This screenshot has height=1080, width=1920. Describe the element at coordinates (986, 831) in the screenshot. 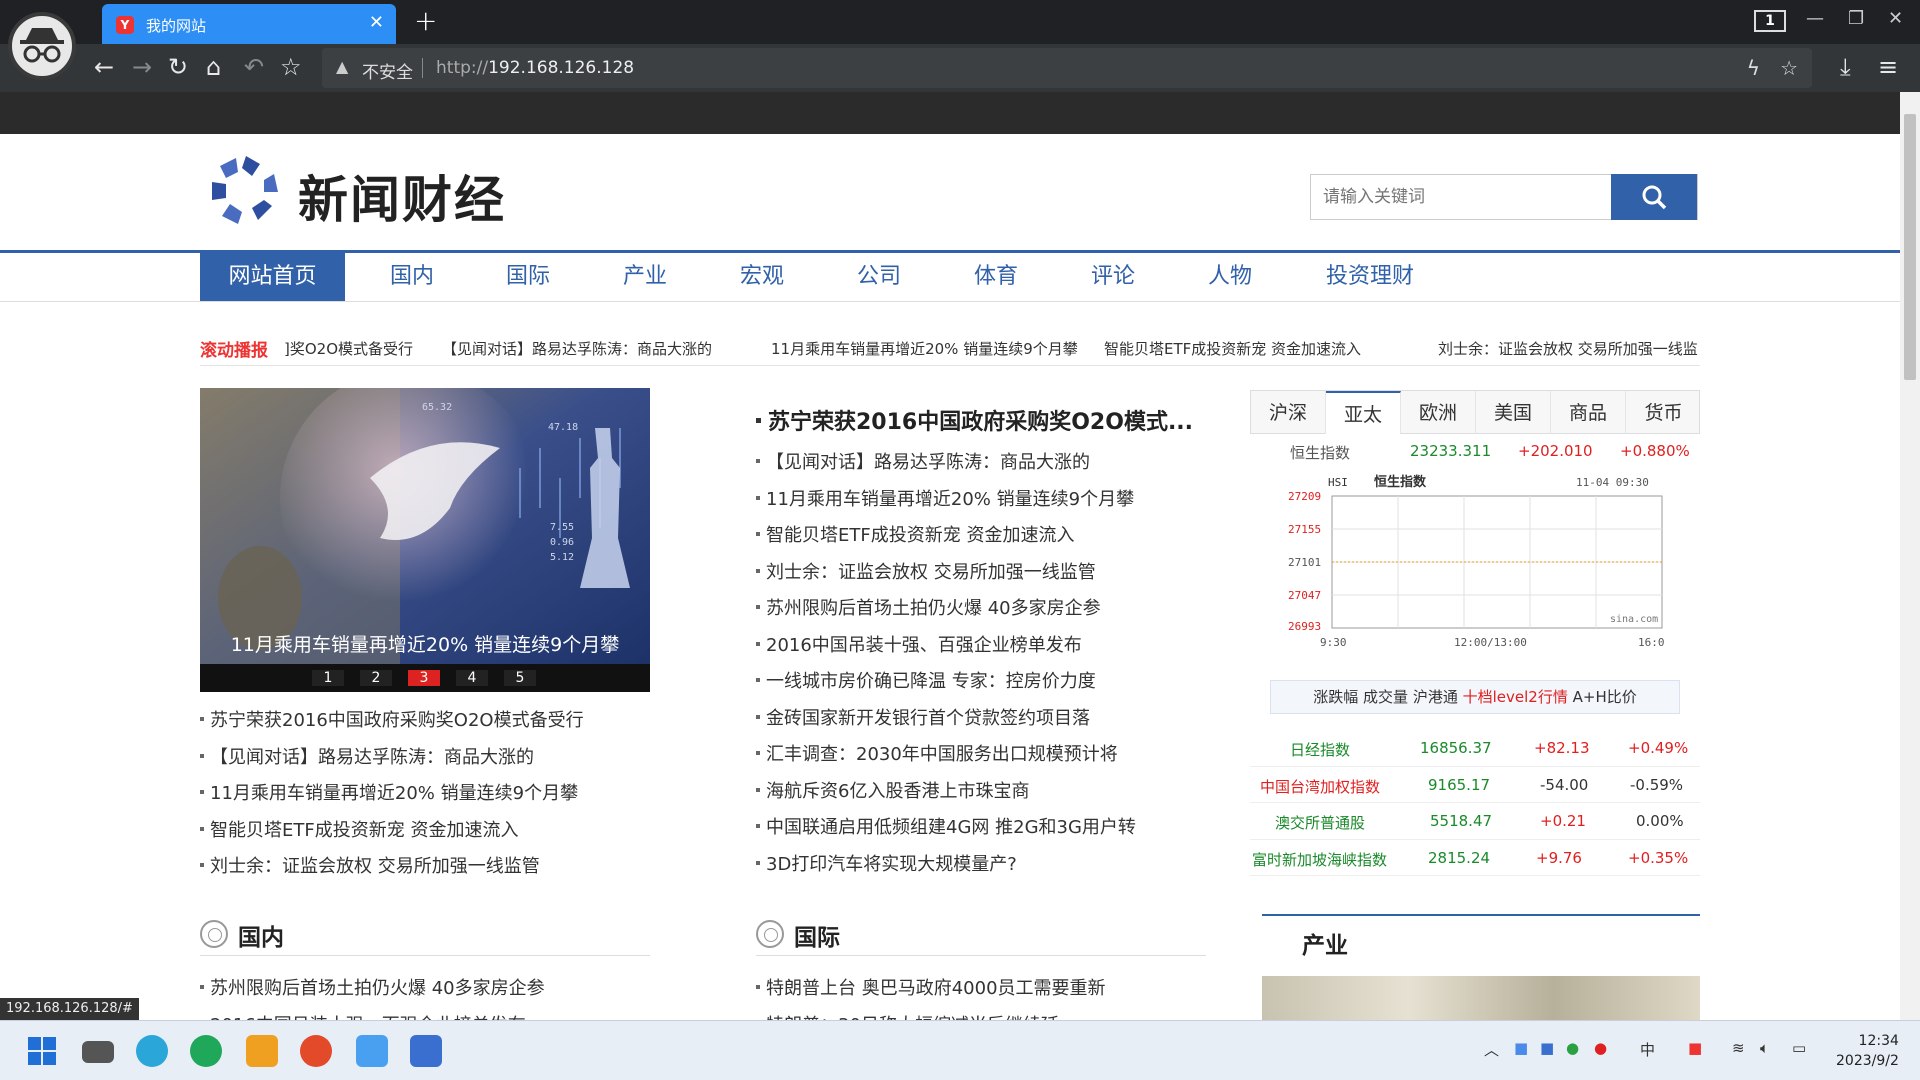

I see `list-item: 中国联通启用低频组建4G网 推2G和3G用户转` at that location.